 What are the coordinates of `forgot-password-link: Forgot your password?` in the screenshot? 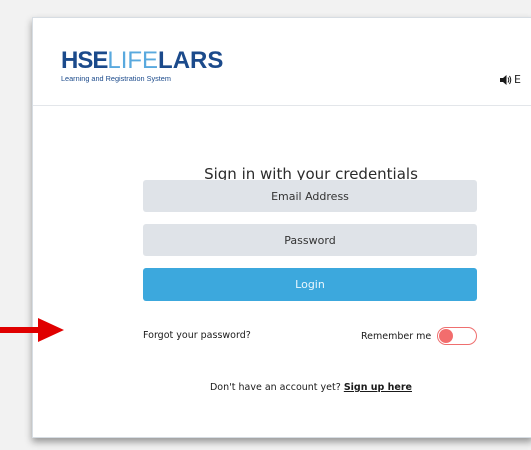 It's located at (197, 335).